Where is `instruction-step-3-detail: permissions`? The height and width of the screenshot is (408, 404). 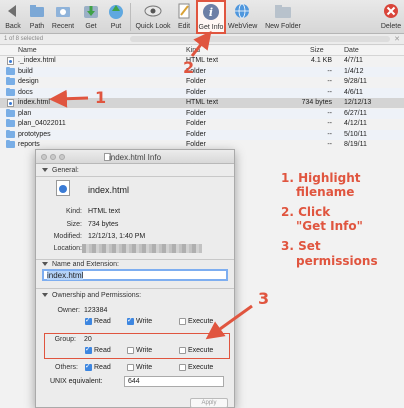
instruction-step-3-detail: permissions is located at coordinates (337, 261).